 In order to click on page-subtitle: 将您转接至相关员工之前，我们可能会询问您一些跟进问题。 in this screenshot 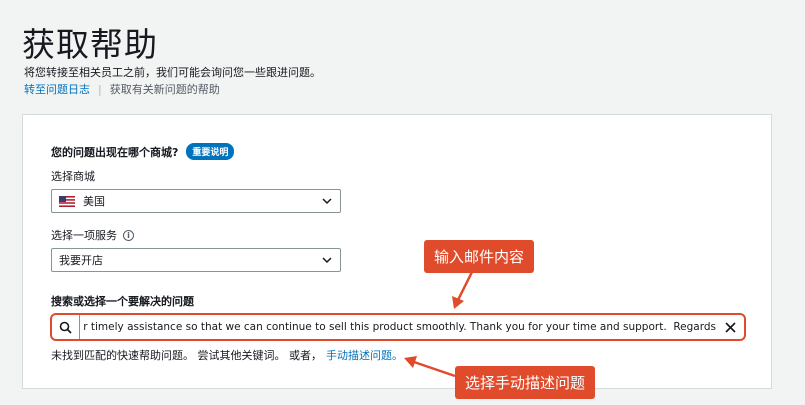, I will do `click(172, 72)`.